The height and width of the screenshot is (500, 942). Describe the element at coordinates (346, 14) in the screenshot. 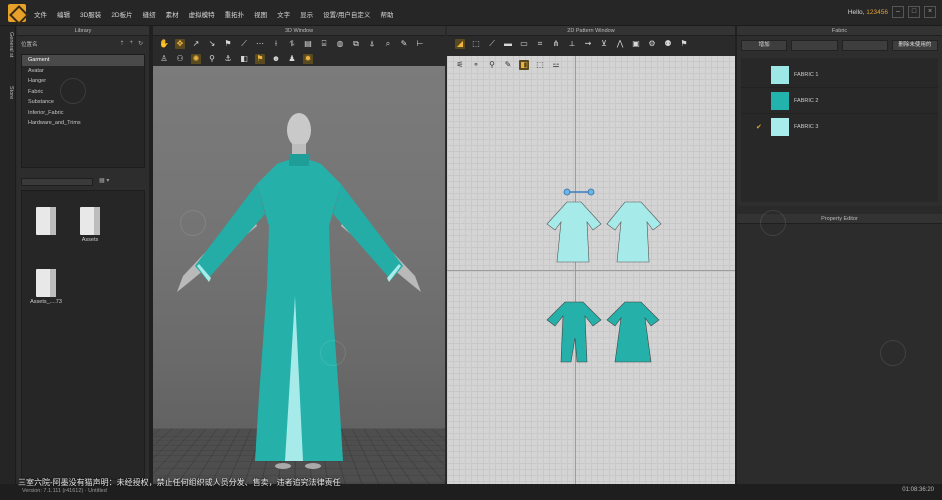

I see `menu-settings: 设置/用户自定义` at that location.